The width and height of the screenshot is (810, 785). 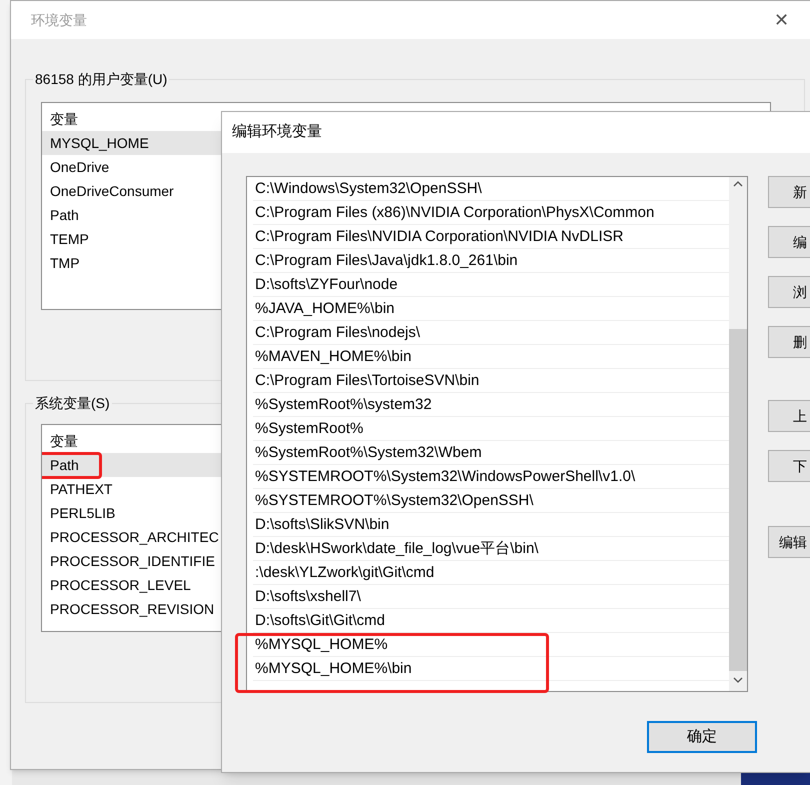 I want to click on path-entry: %MYSQL_HOME%, so click(x=321, y=644).